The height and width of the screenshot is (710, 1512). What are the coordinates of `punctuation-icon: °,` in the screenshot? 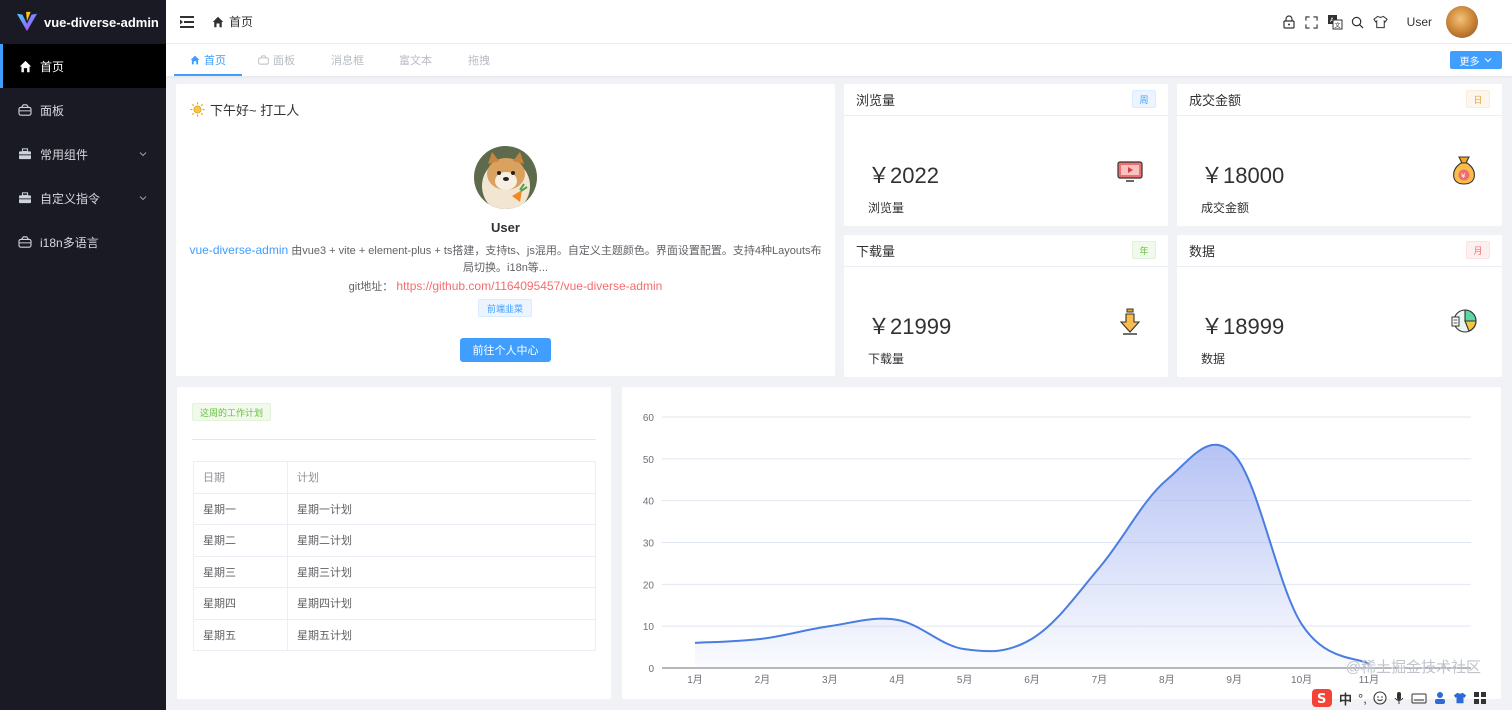 It's located at (1362, 698).